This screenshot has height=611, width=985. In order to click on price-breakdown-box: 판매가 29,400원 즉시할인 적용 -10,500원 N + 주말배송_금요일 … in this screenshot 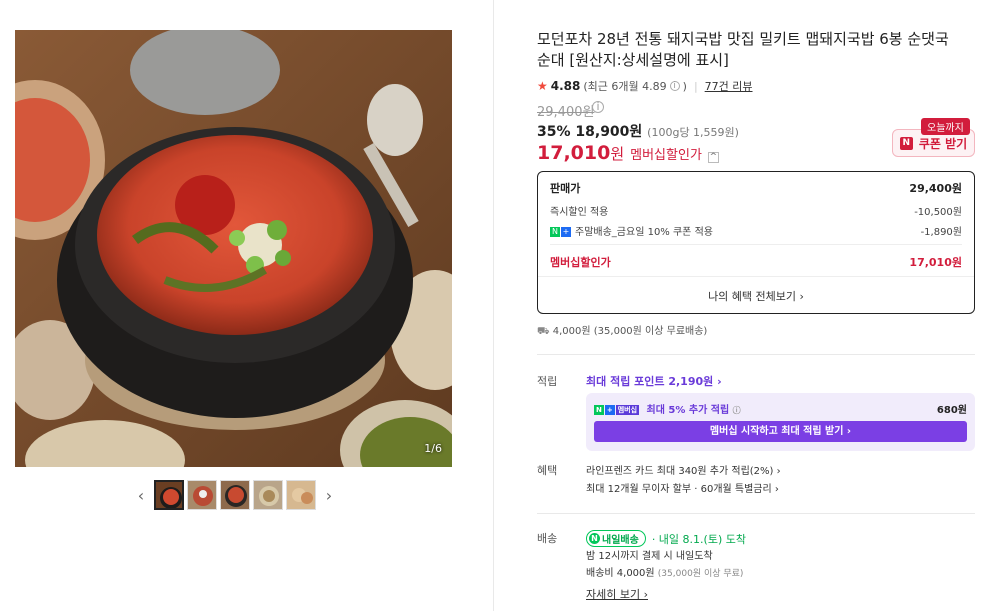, I will do `click(756, 242)`.